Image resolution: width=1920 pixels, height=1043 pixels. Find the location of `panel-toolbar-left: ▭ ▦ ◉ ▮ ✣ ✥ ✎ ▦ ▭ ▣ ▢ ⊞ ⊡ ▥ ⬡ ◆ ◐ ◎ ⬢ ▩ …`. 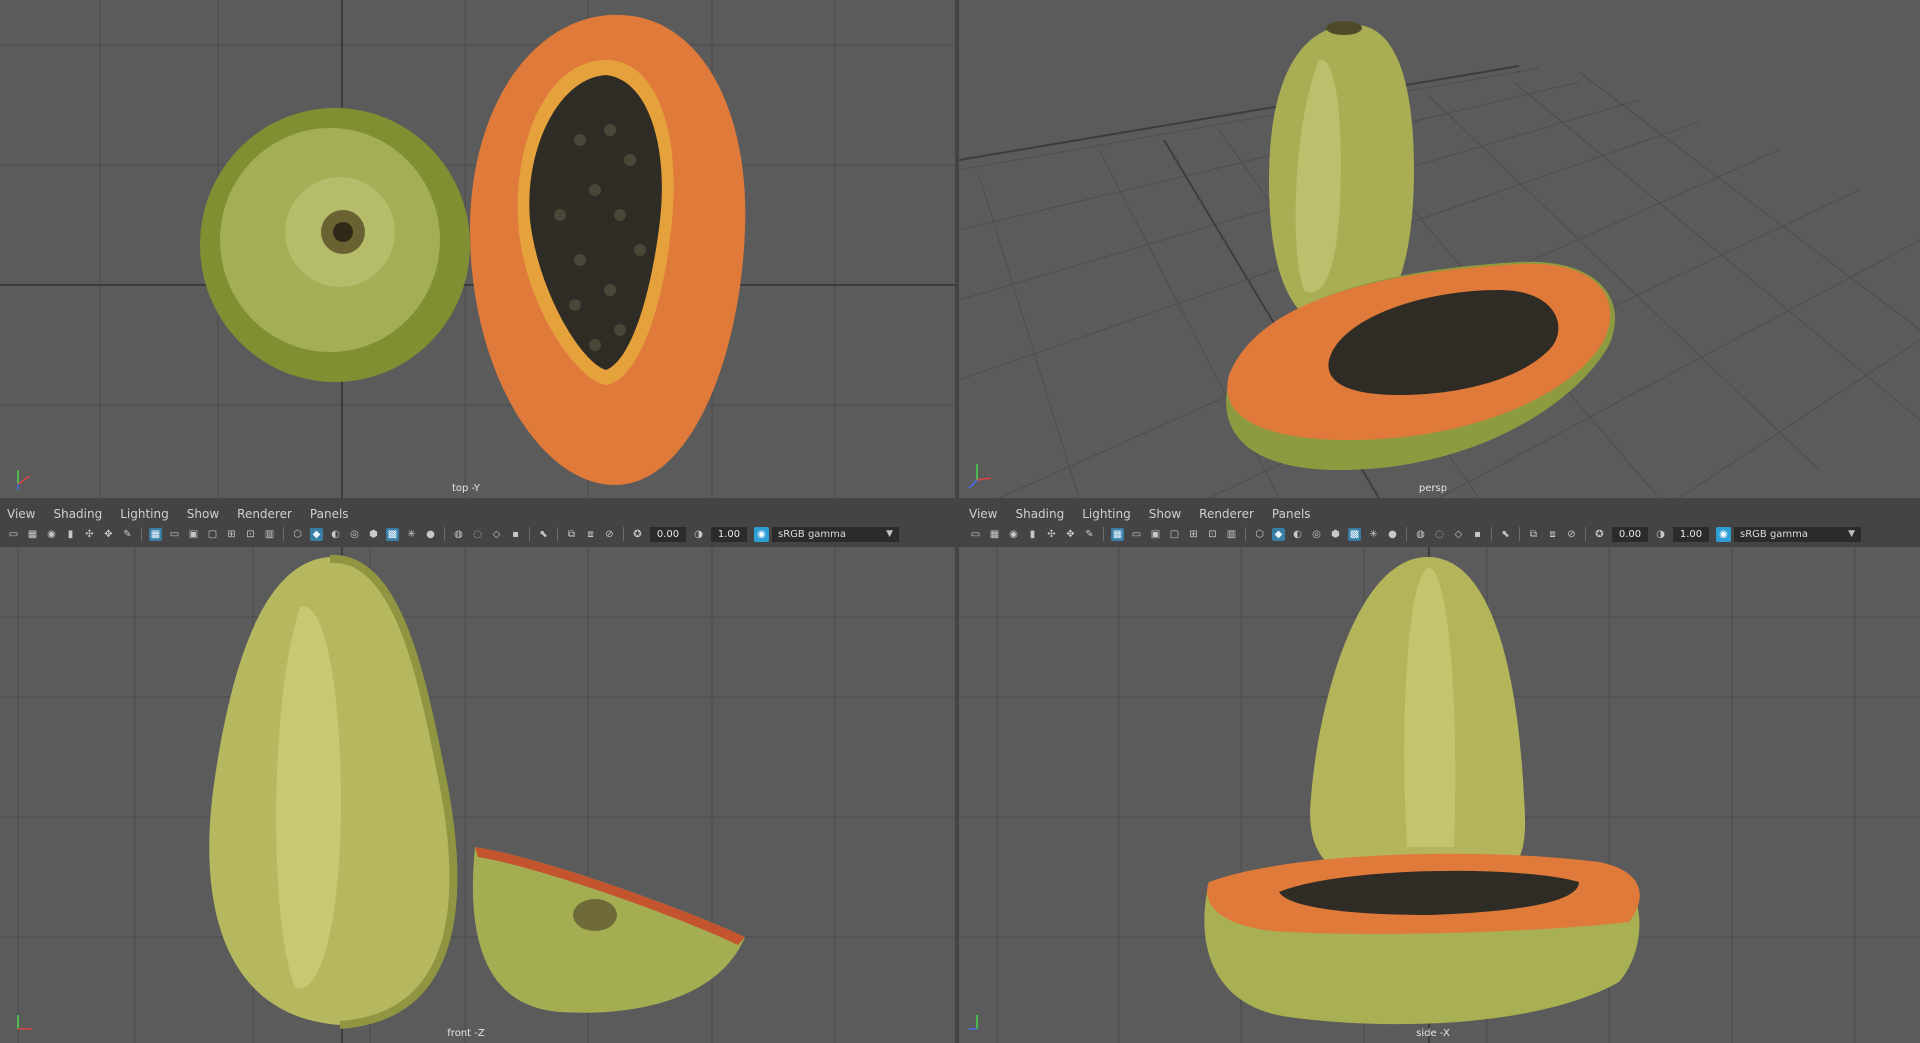

panel-toolbar-left: ▭ ▦ ◉ ▮ ✣ ✥ ✎ ▦ ▭ ▣ ▢ ⊞ ⊡ ▥ ⬡ ◆ ◐ ◎ ⬢ ▩ … is located at coordinates (479, 534).